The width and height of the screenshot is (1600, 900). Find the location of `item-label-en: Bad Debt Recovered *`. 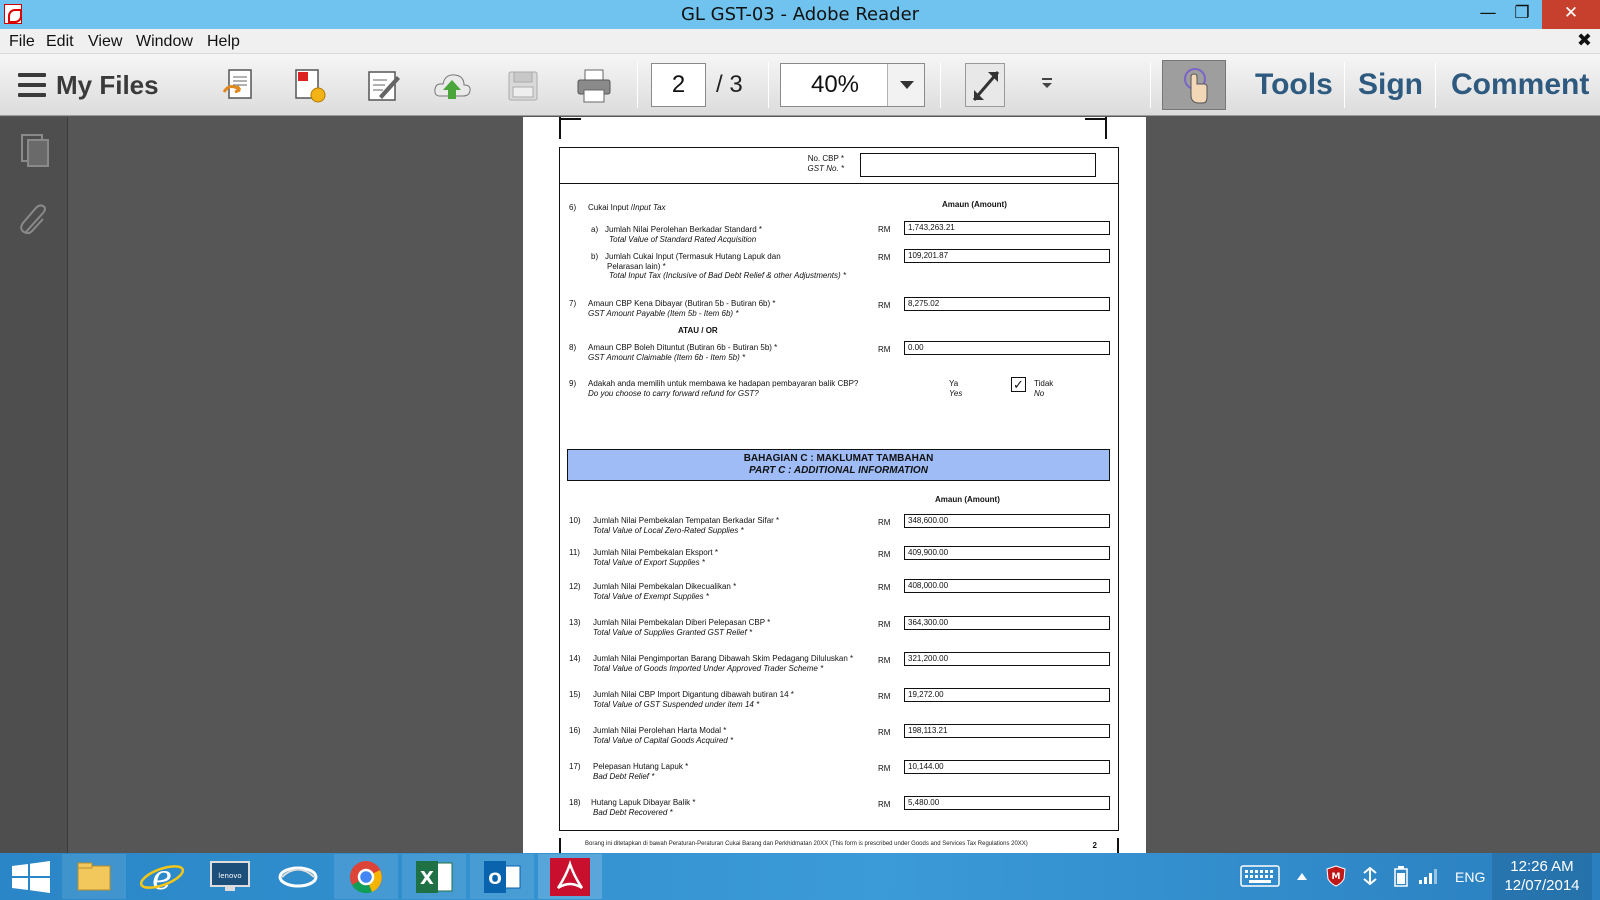

item-label-en: Bad Debt Recovered * is located at coordinates (633, 812).